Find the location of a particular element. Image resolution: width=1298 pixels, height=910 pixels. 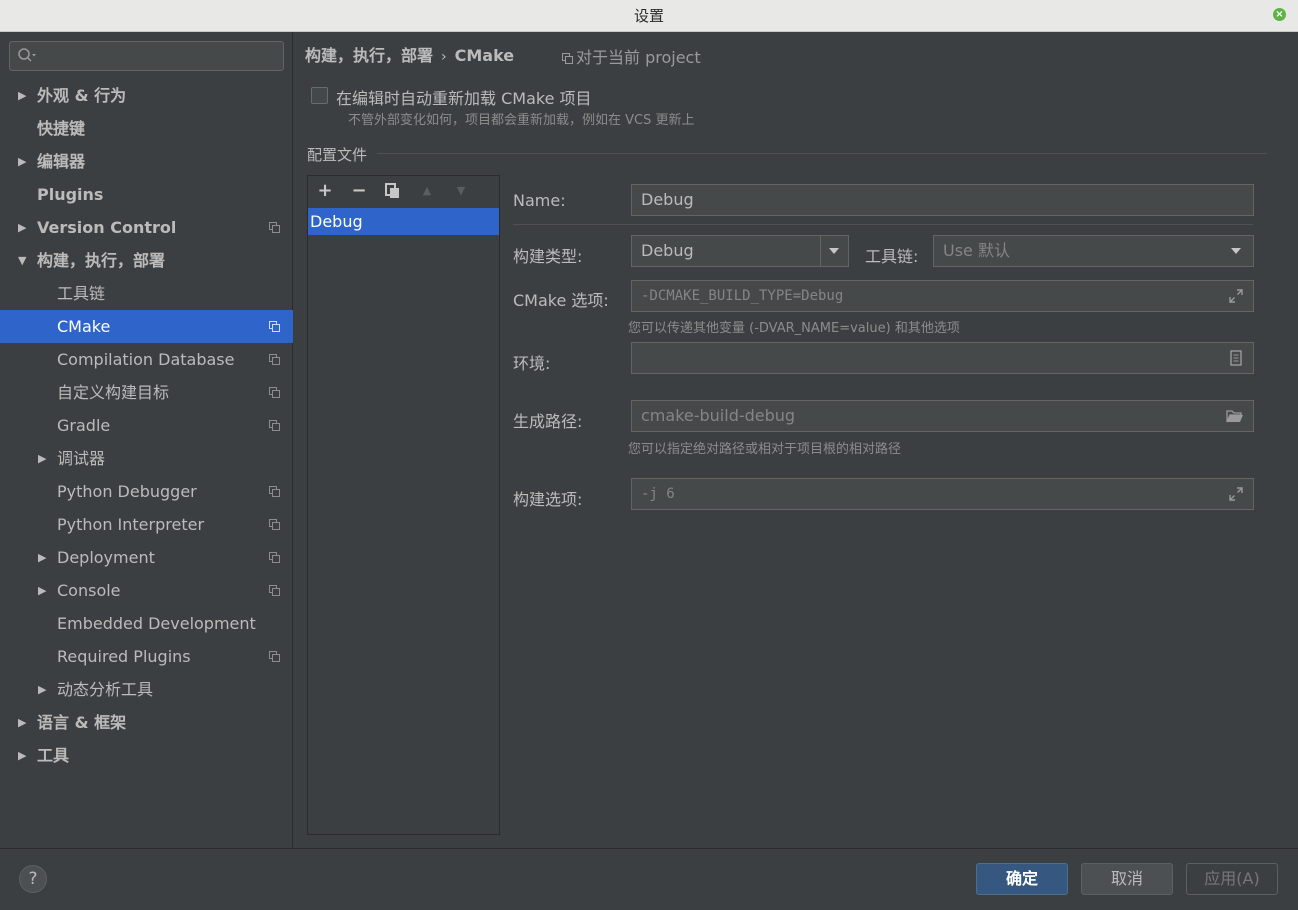

sidebar-item: ▼ 构建，执行，部署 is located at coordinates (146, 260).